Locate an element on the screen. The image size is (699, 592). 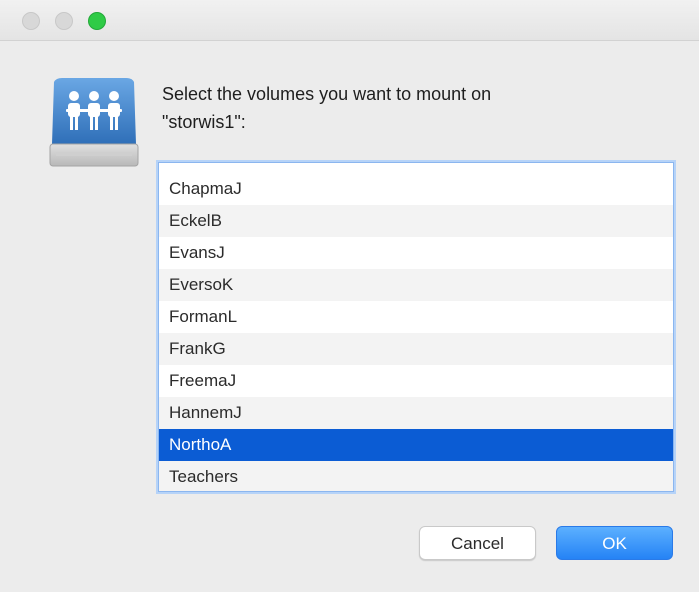
minimize-window-button is located at coordinates (64, 21).